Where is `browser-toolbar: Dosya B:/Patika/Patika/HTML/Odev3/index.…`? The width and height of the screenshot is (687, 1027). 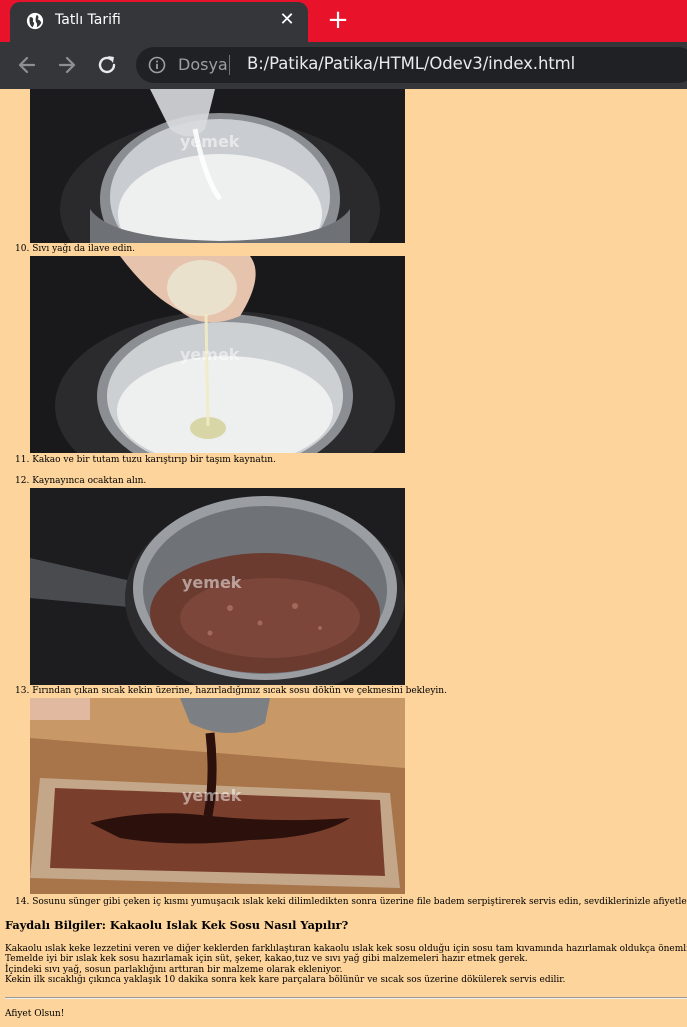
browser-toolbar: Dosya B:/Patika/Patika/HTML/Odev3/index.… is located at coordinates (343, 65).